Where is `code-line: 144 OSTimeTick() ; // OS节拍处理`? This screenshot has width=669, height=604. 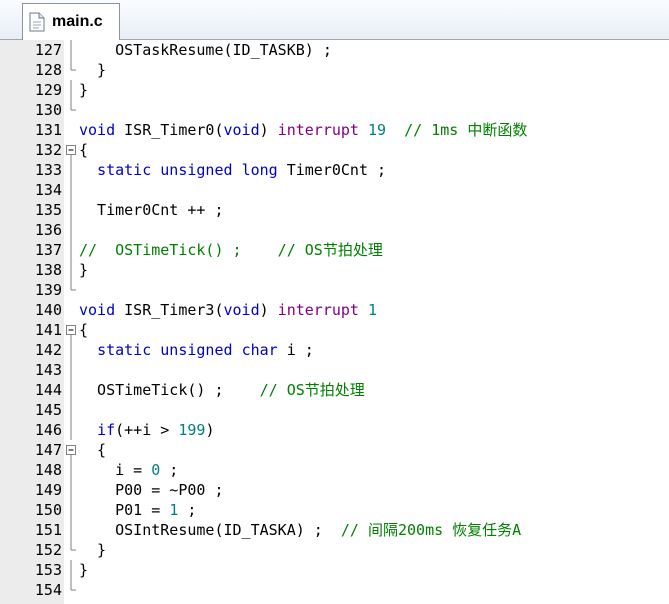
code-line: 144 OSTimeTick() ; // OS节拍处理 is located at coordinates (334, 390).